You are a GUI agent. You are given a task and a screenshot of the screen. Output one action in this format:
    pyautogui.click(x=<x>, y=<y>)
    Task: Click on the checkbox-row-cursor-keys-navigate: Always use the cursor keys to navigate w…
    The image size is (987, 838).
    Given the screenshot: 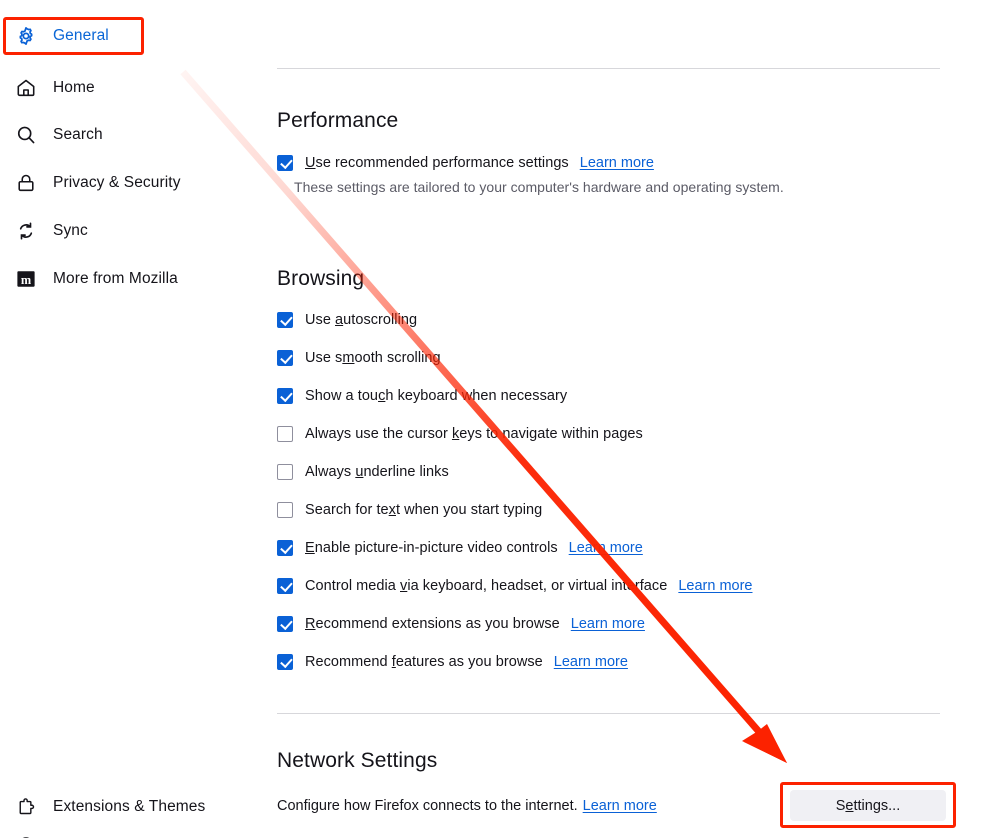 What is the action you would take?
    pyautogui.click(x=460, y=434)
    